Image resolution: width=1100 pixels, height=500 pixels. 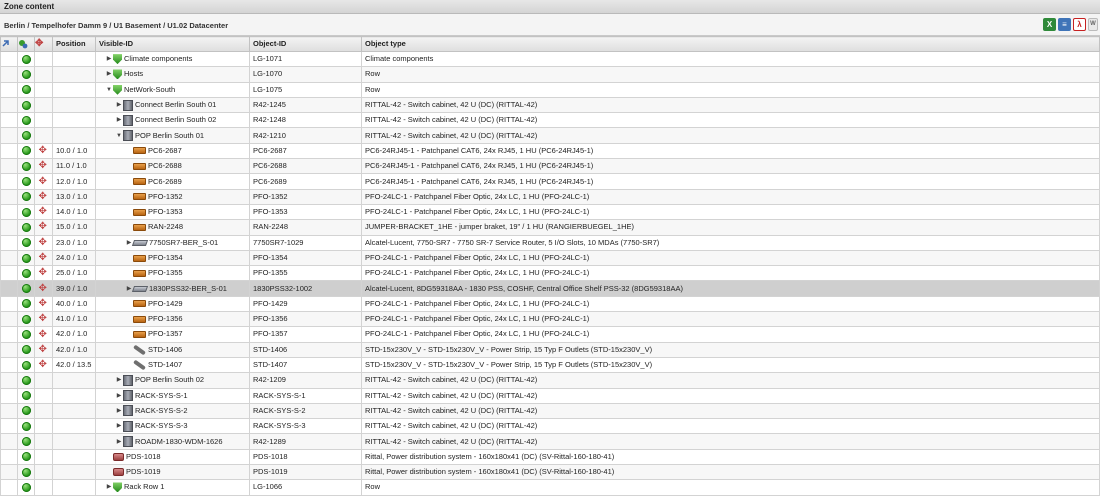 I want to click on column-header-object-type: Object type, so click(x=730, y=44).